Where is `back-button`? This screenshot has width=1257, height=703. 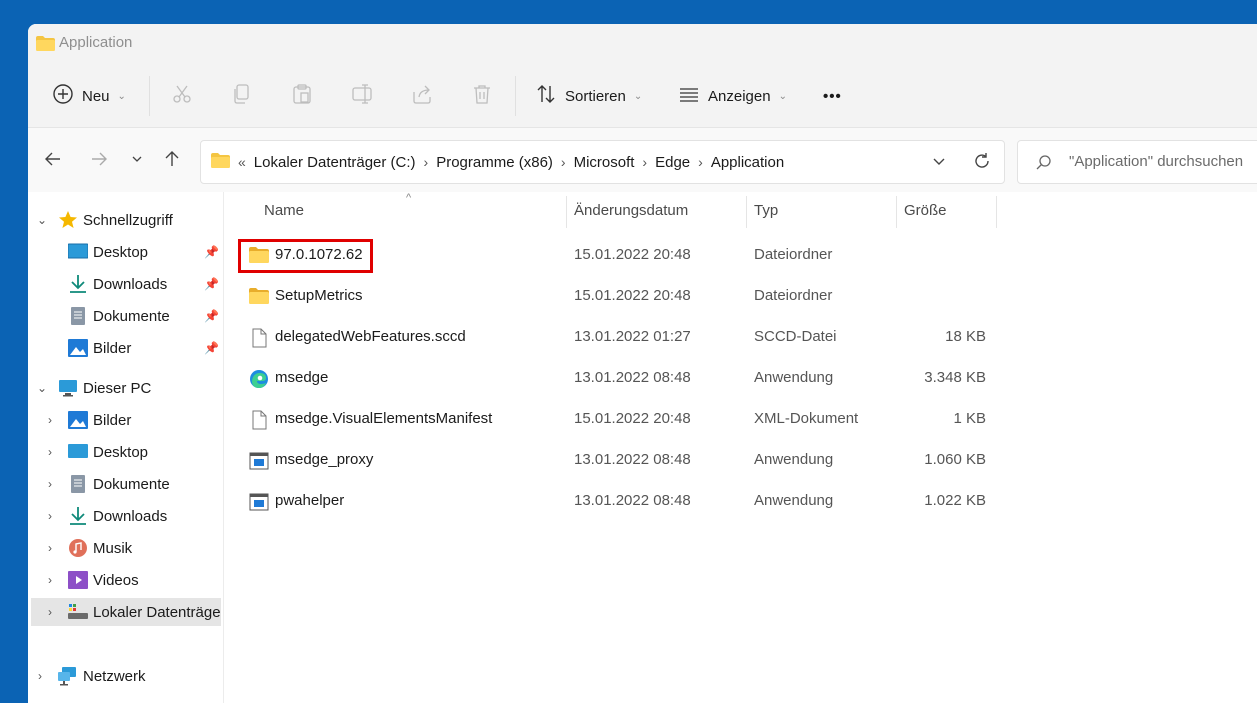
back-button is located at coordinates (53, 161).